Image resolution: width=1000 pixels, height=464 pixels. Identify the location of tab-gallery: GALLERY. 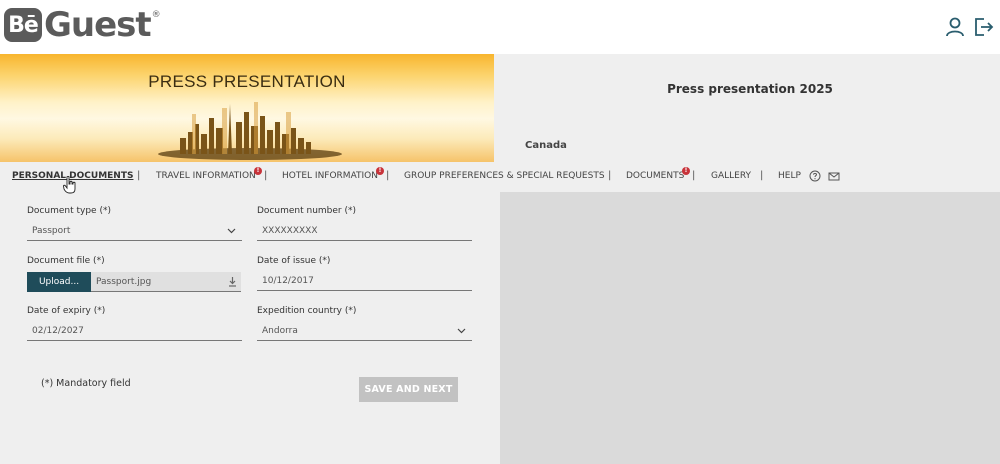
(731, 176).